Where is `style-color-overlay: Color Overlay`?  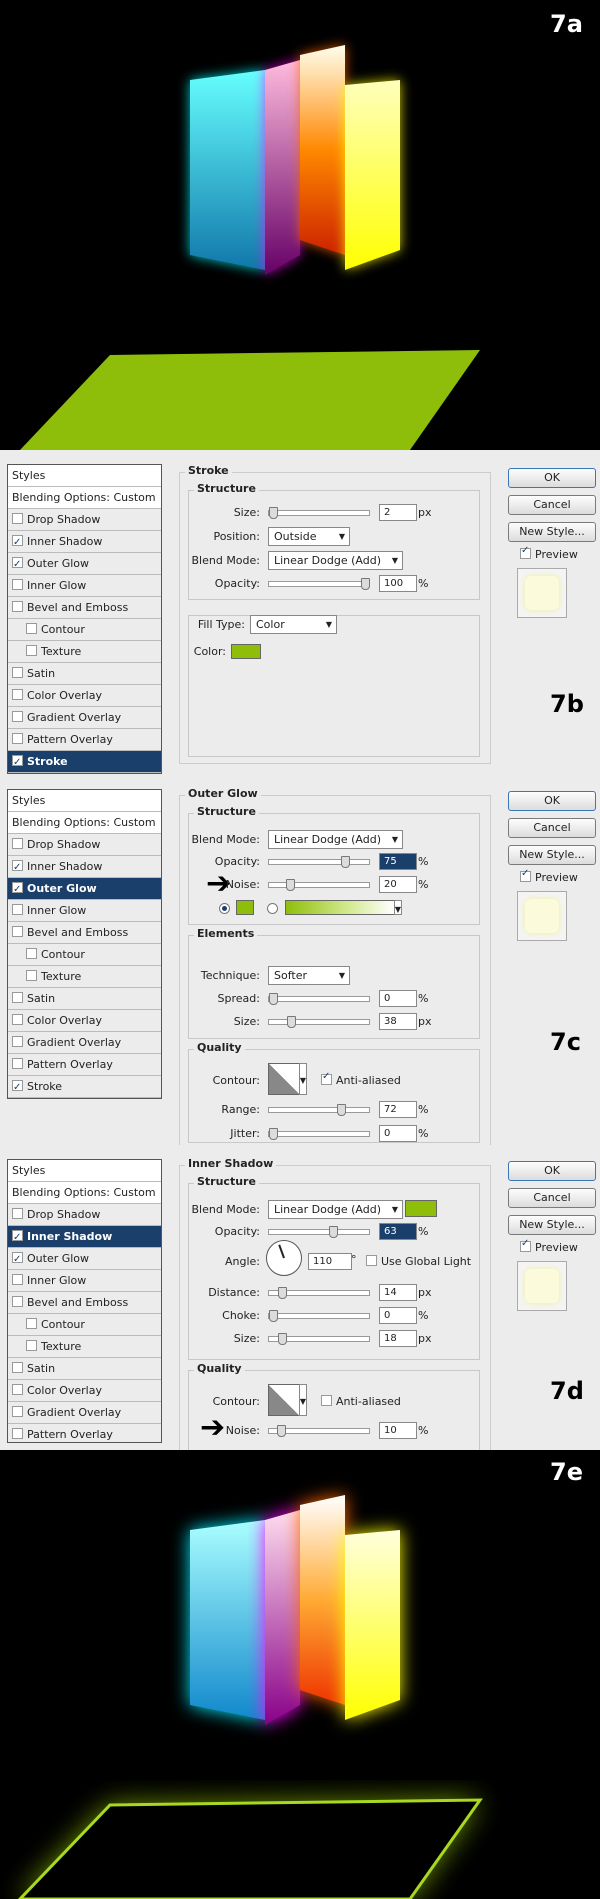 style-color-overlay: Color Overlay is located at coordinates (84, 1391).